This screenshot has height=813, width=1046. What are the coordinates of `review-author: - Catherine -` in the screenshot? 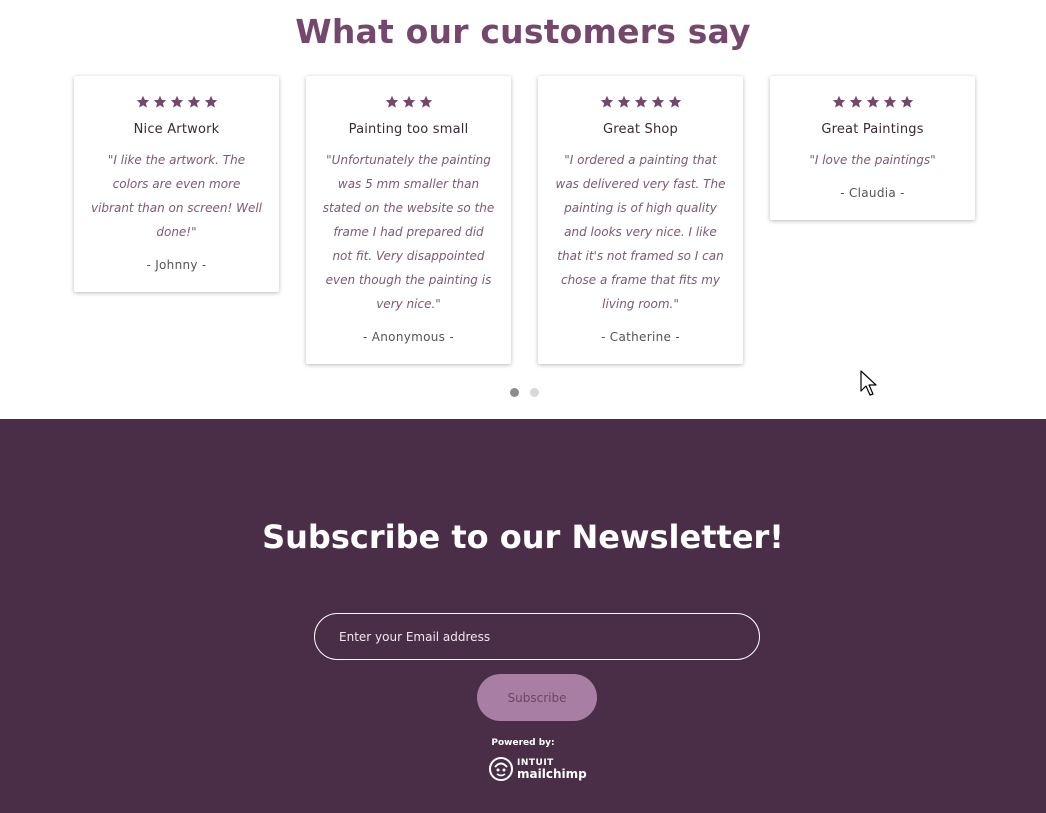 It's located at (640, 337).